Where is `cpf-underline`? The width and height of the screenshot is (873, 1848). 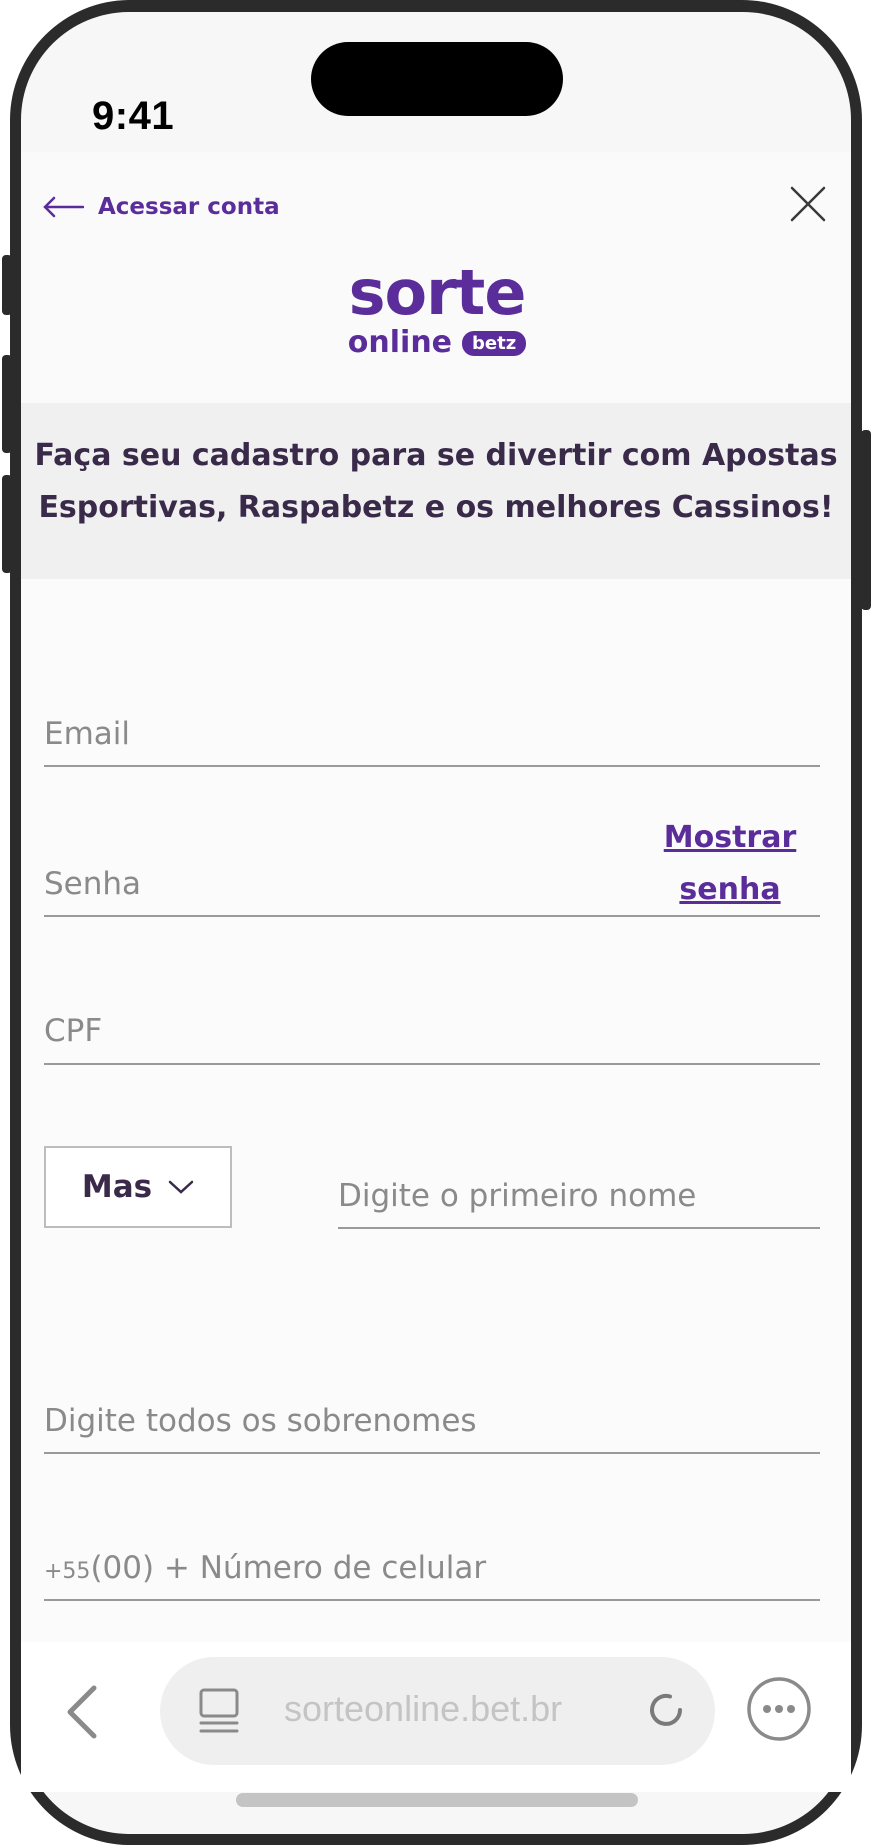 cpf-underline is located at coordinates (432, 1064).